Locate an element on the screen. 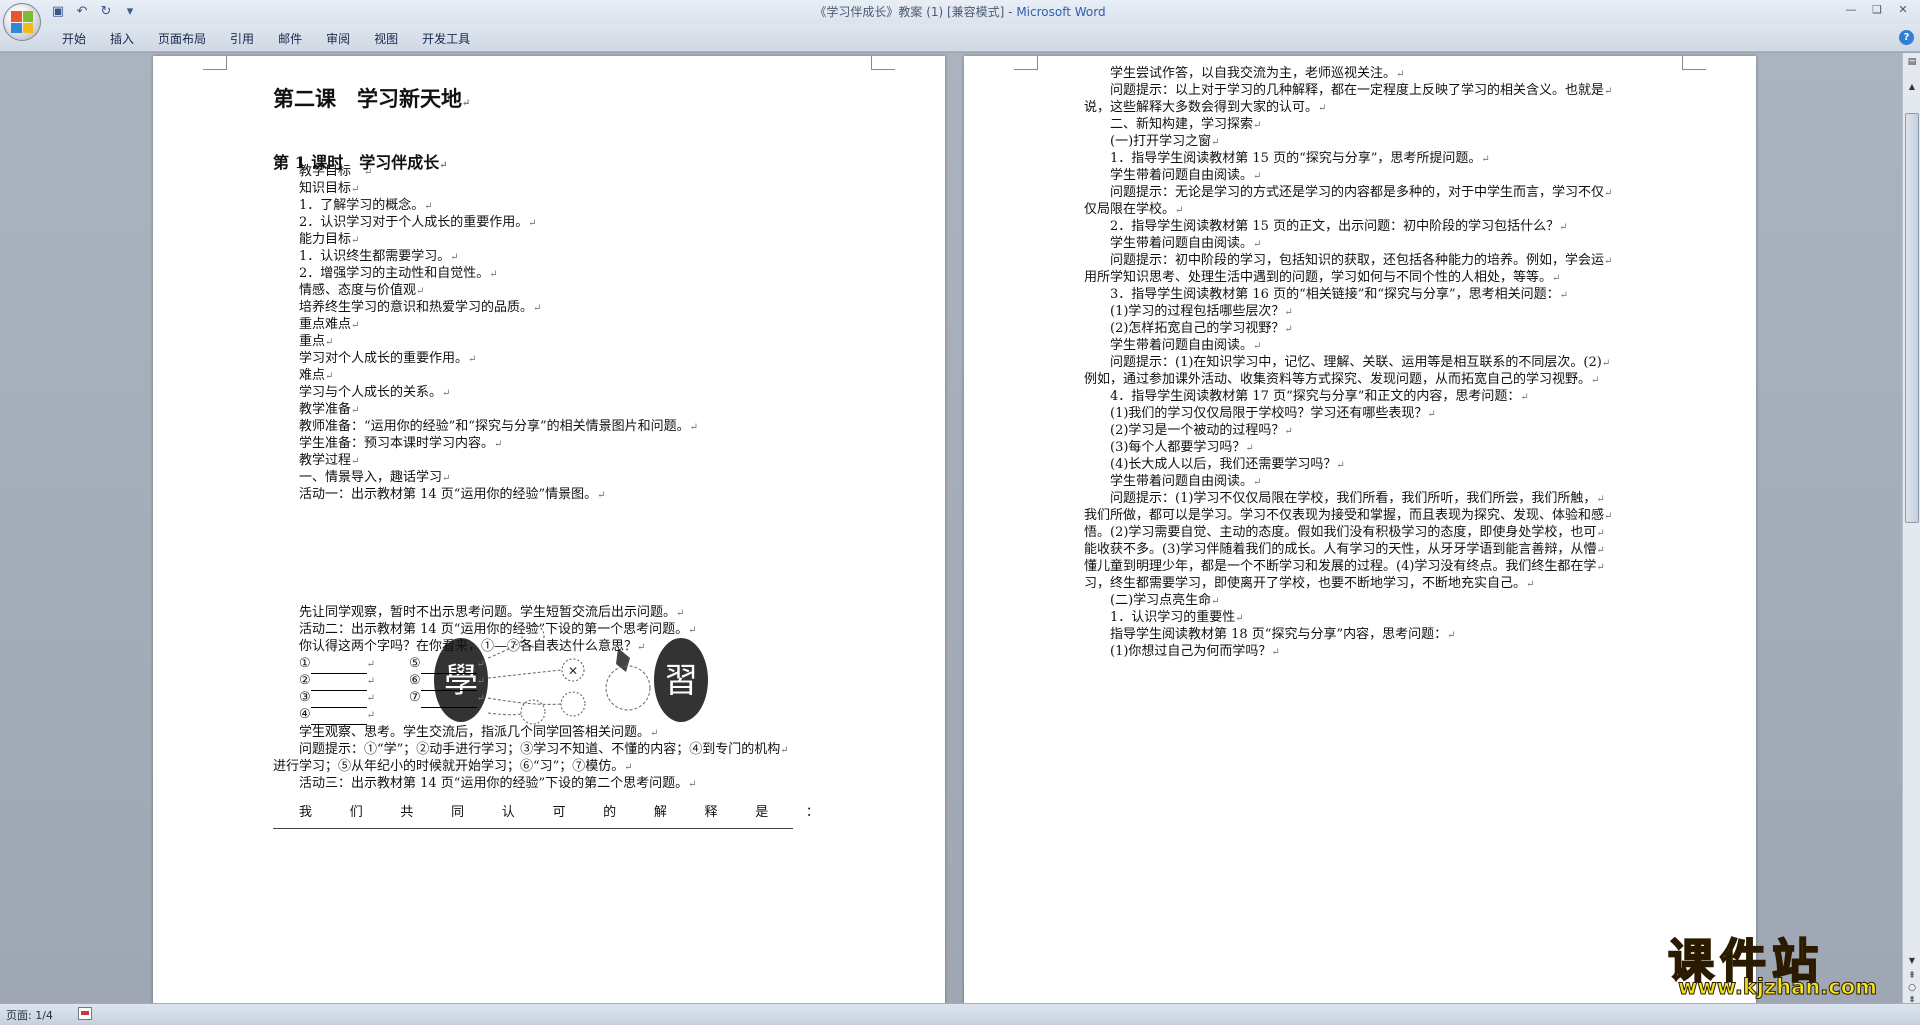 The height and width of the screenshot is (1025, 1920). scroll-thumb is located at coordinates (1912, 318).